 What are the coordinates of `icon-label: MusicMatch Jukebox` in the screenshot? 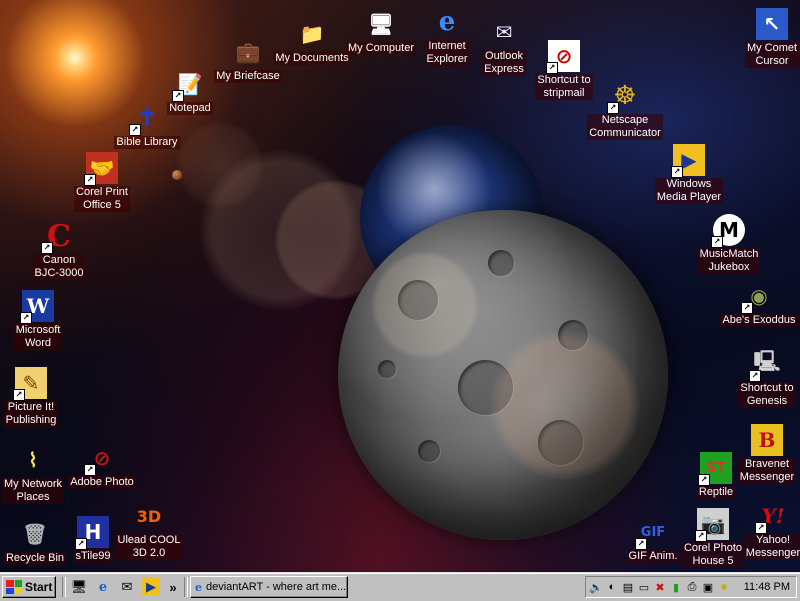 It's located at (729, 261).